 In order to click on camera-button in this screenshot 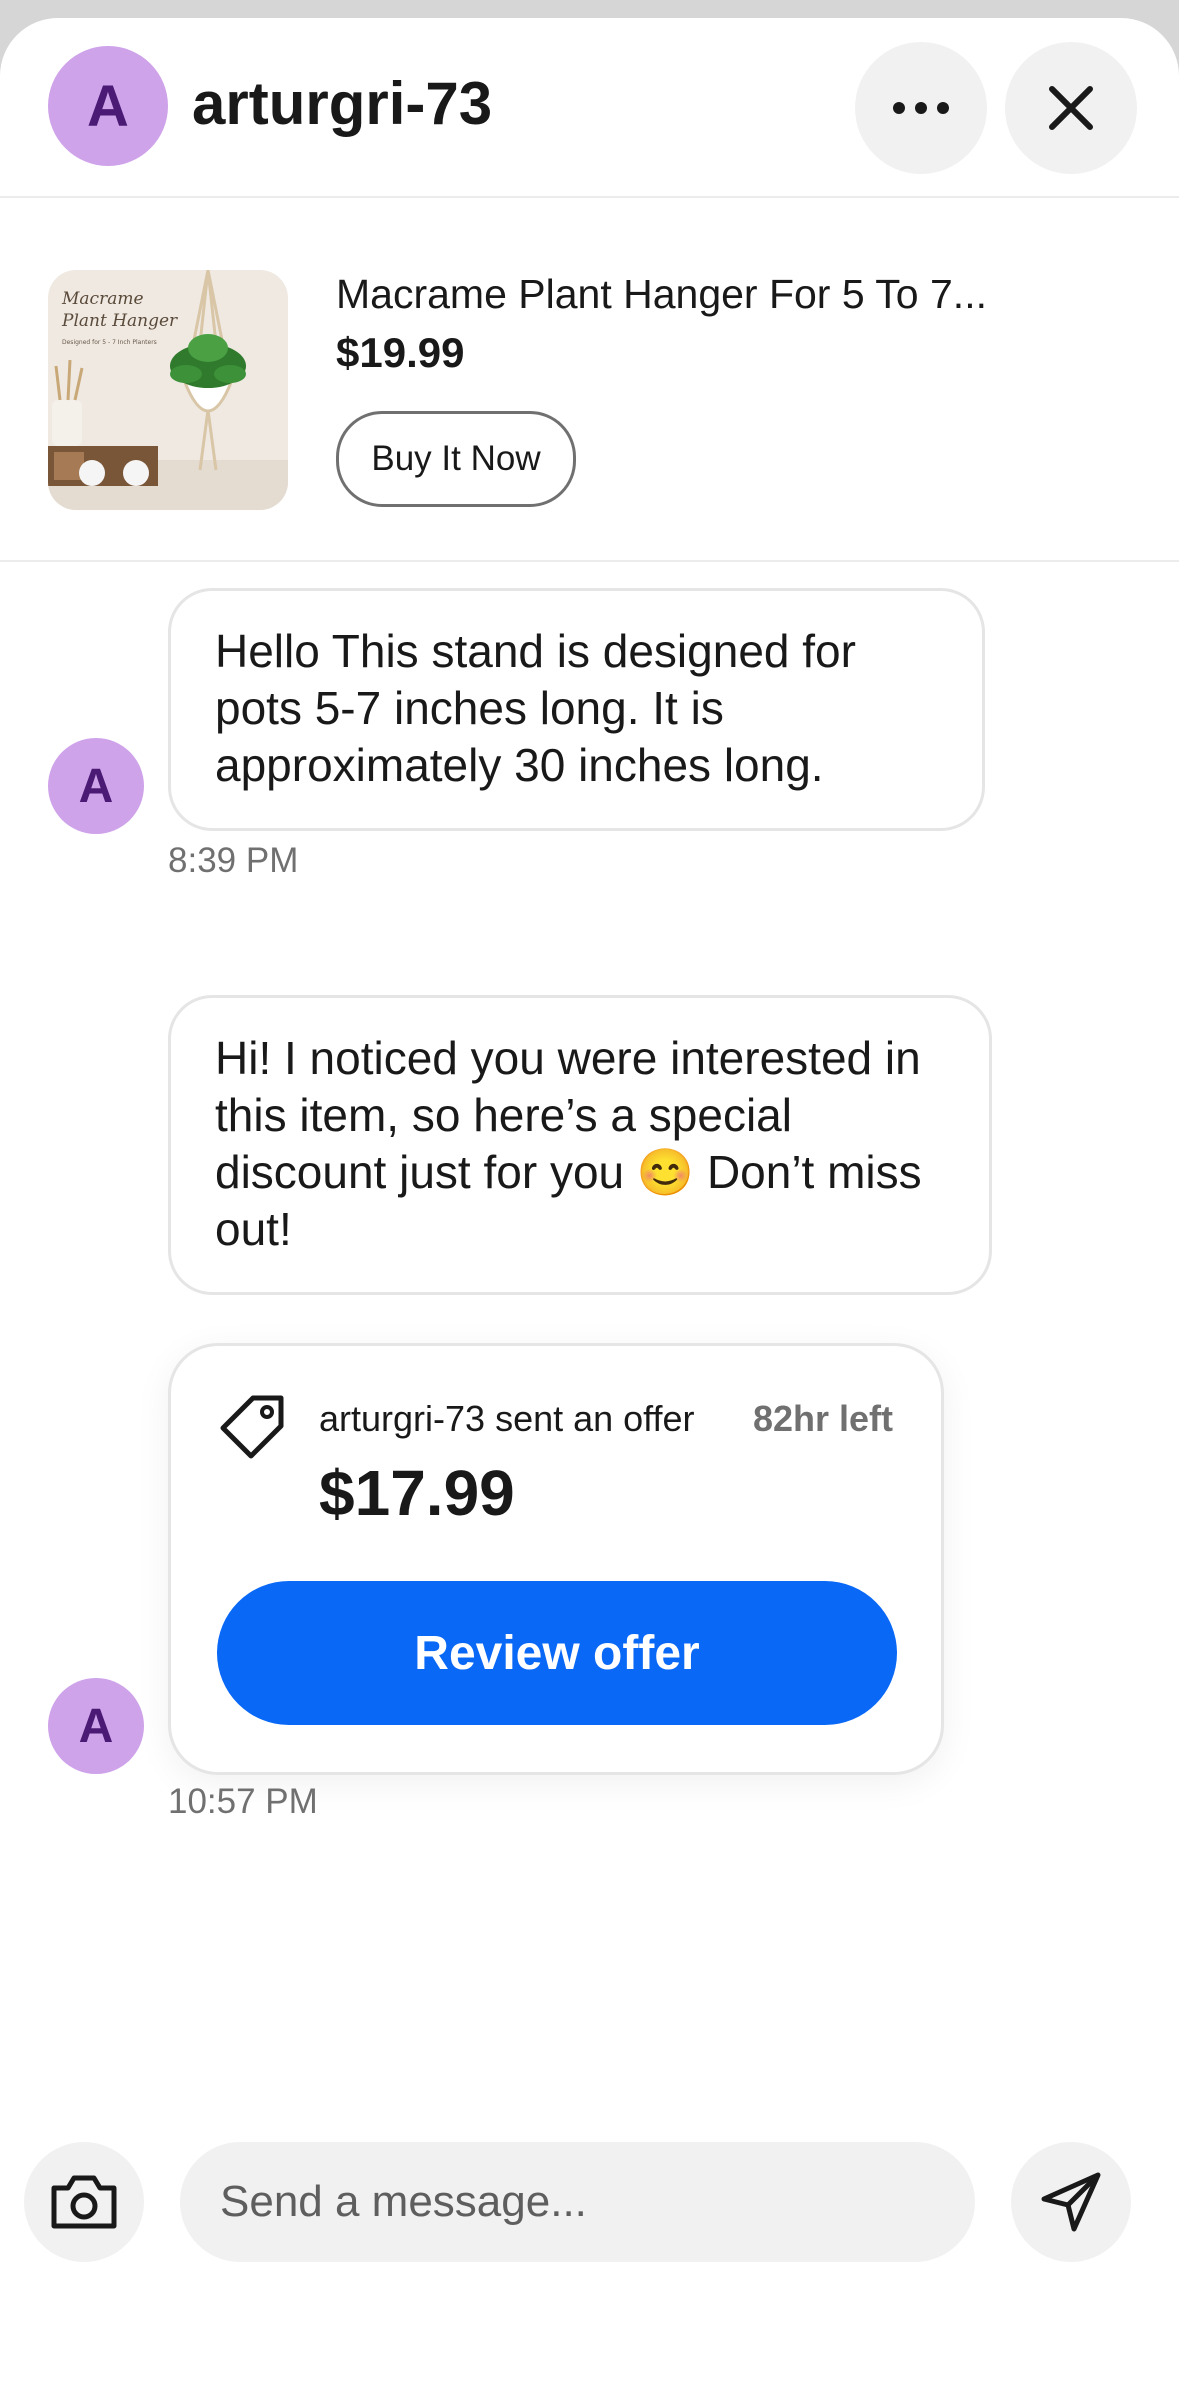, I will do `click(84, 2202)`.